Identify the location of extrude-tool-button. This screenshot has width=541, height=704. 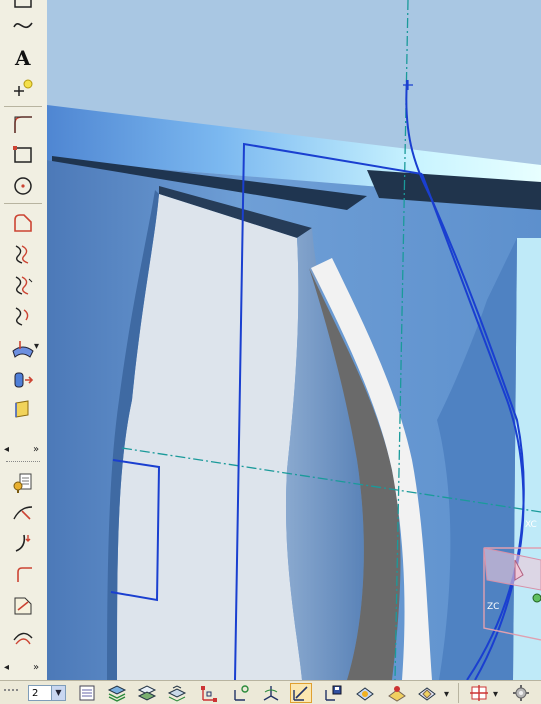
(23, 379).